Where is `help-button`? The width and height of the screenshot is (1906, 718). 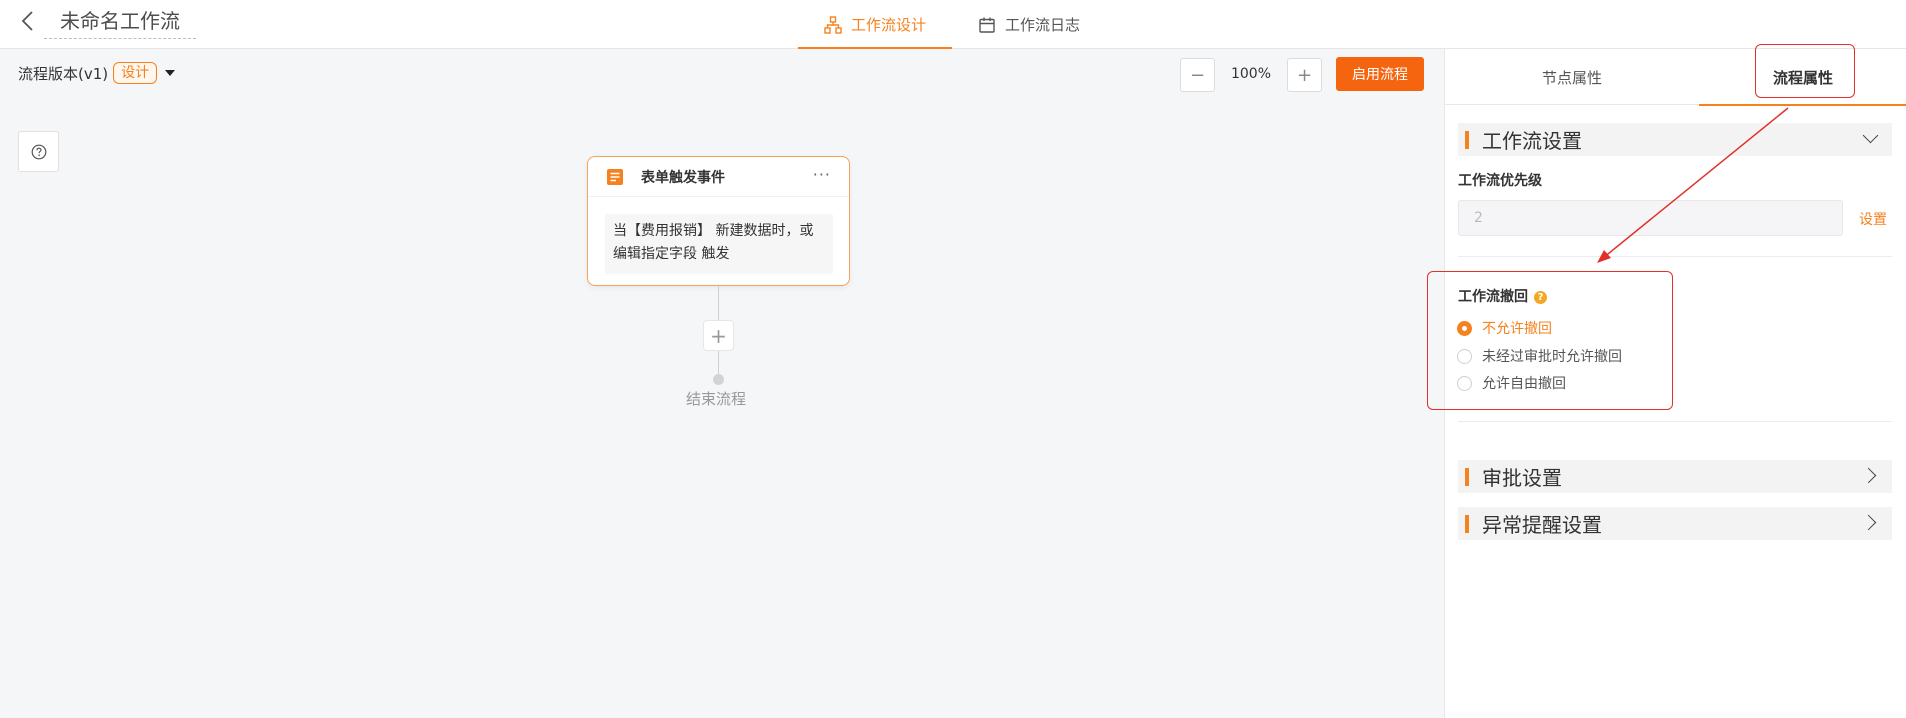 help-button is located at coordinates (38, 151).